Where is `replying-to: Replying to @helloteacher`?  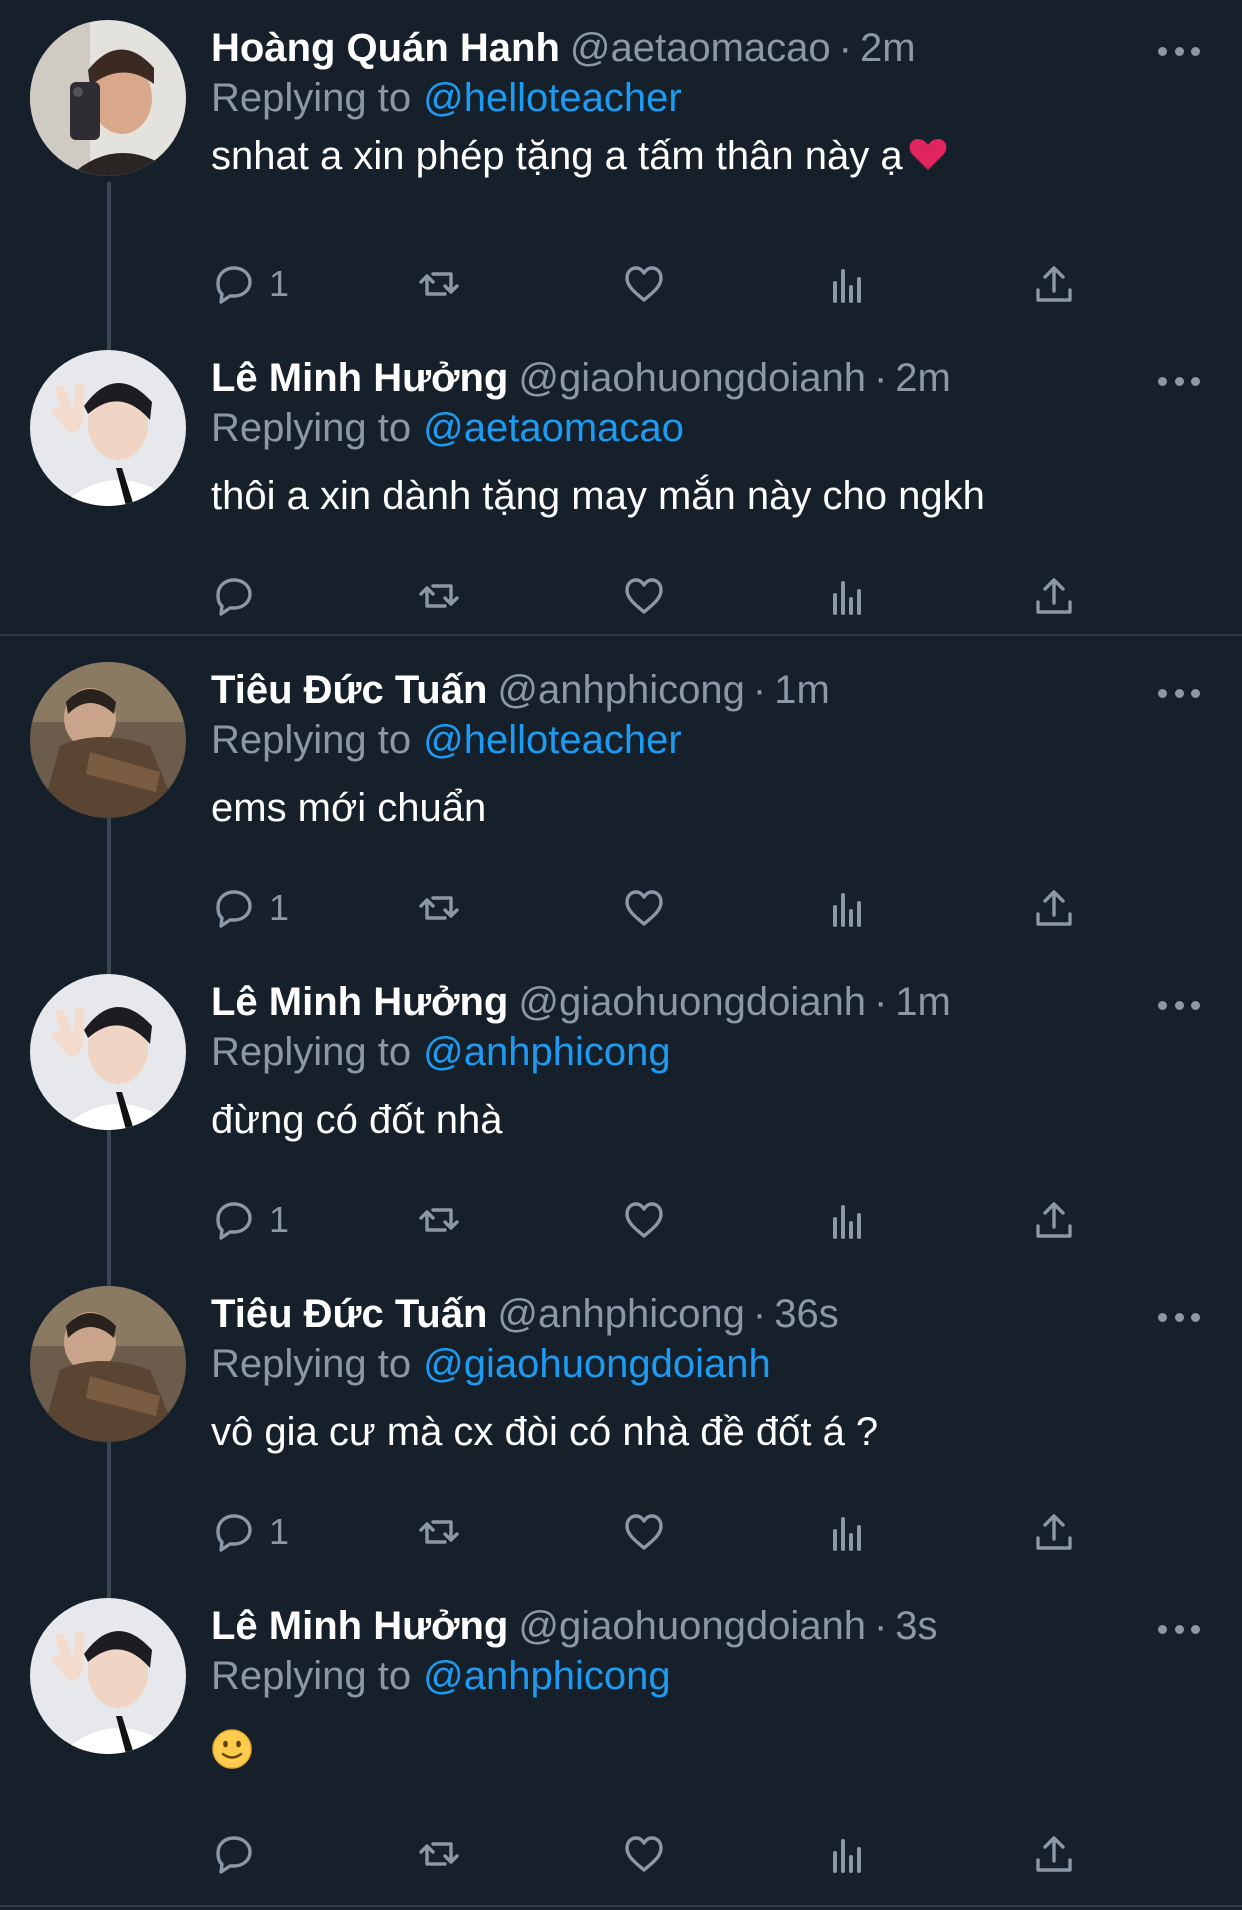 replying-to: Replying to @helloteacher is located at coordinates (446, 740).